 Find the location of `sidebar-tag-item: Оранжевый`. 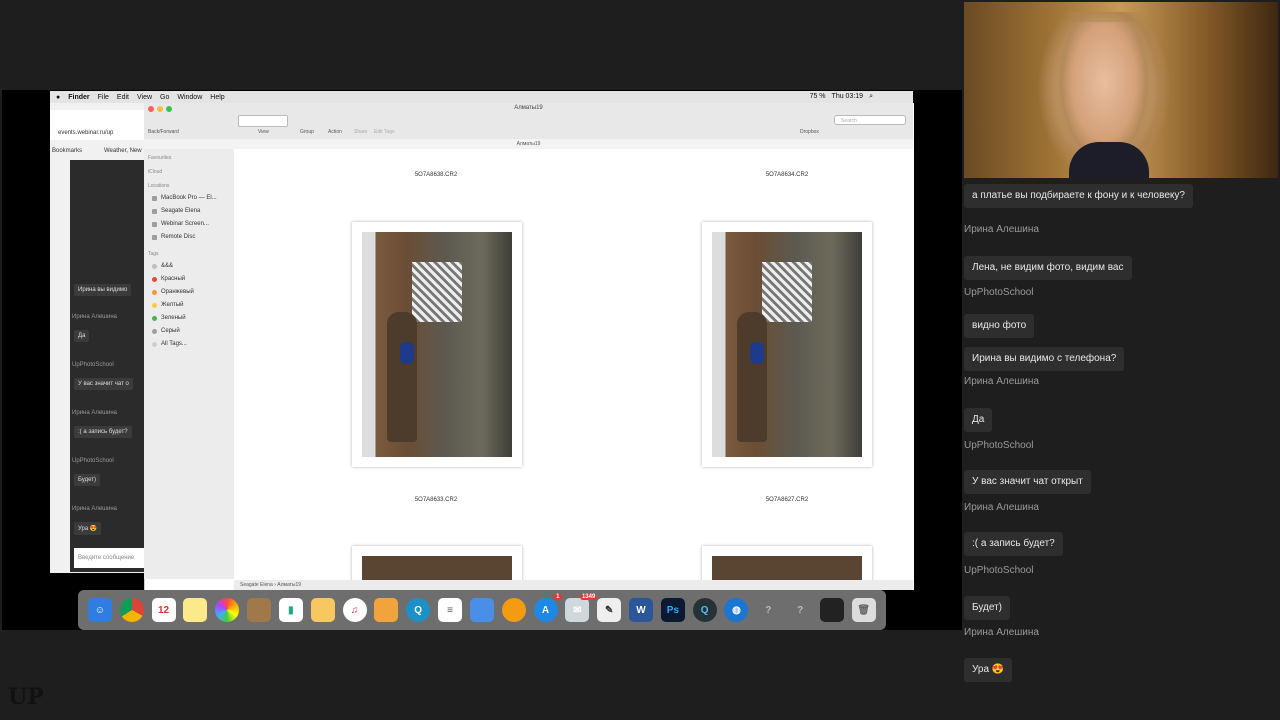

sidebar-tag-item: Оранжевый is located at coordinates (173, 292).